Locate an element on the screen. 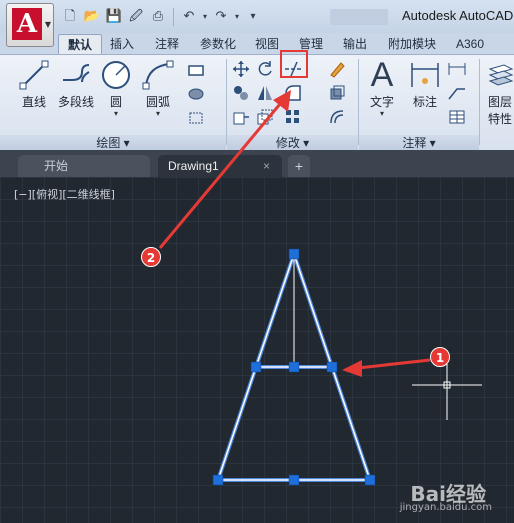 The image size is (514, 523). application-menu-button: A ▼ is located at coordinates (30, 25).